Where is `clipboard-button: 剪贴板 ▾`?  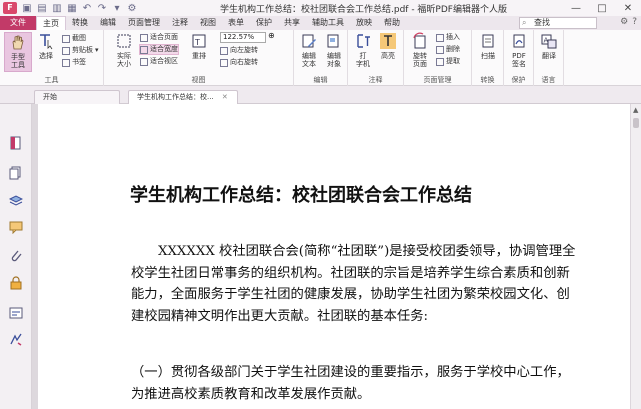 clipboard-button: 剪贴板 ▾ is located at coordinates (80, 50).